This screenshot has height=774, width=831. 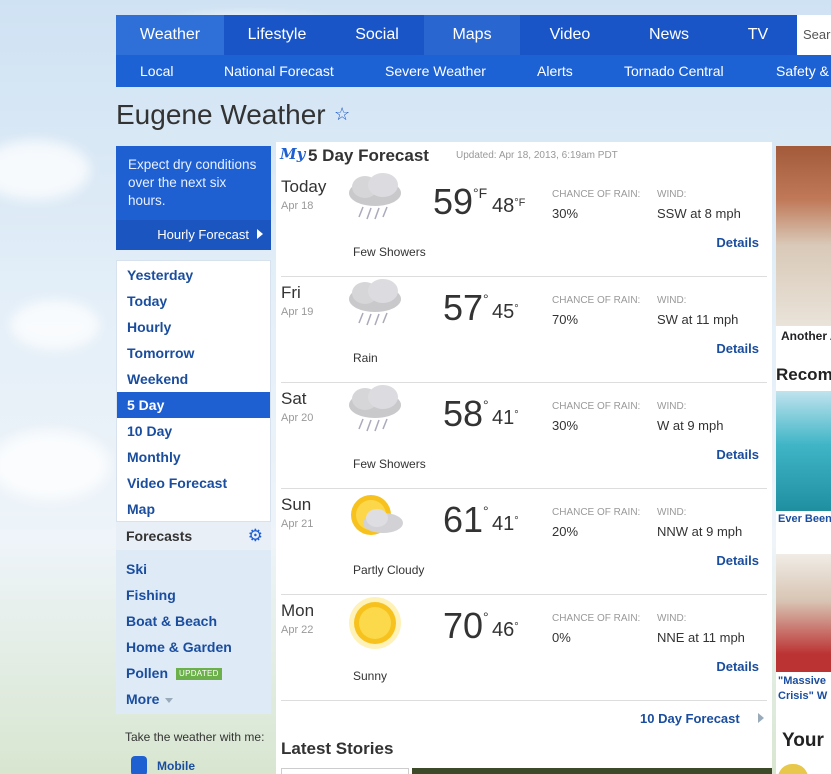 I want to click on sidebar-item-yesterday: Yesterday, so click(x=193, y=275).